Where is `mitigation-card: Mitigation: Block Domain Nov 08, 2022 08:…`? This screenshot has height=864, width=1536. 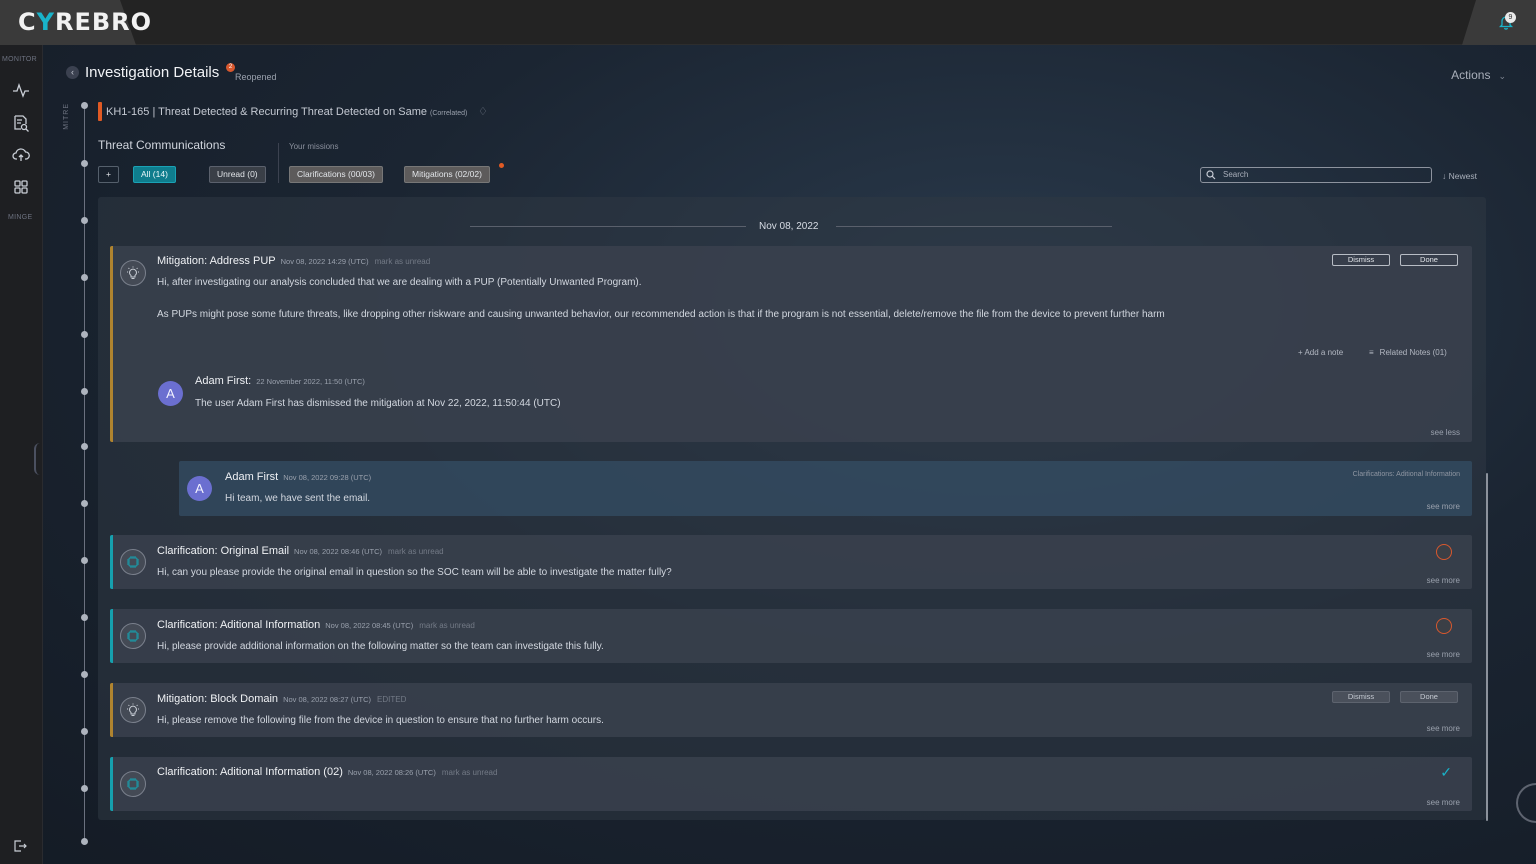 mitigation-card: Mitigation: Block Domain Nov 08, 2022 08:… is located at coordinates (791, 710).